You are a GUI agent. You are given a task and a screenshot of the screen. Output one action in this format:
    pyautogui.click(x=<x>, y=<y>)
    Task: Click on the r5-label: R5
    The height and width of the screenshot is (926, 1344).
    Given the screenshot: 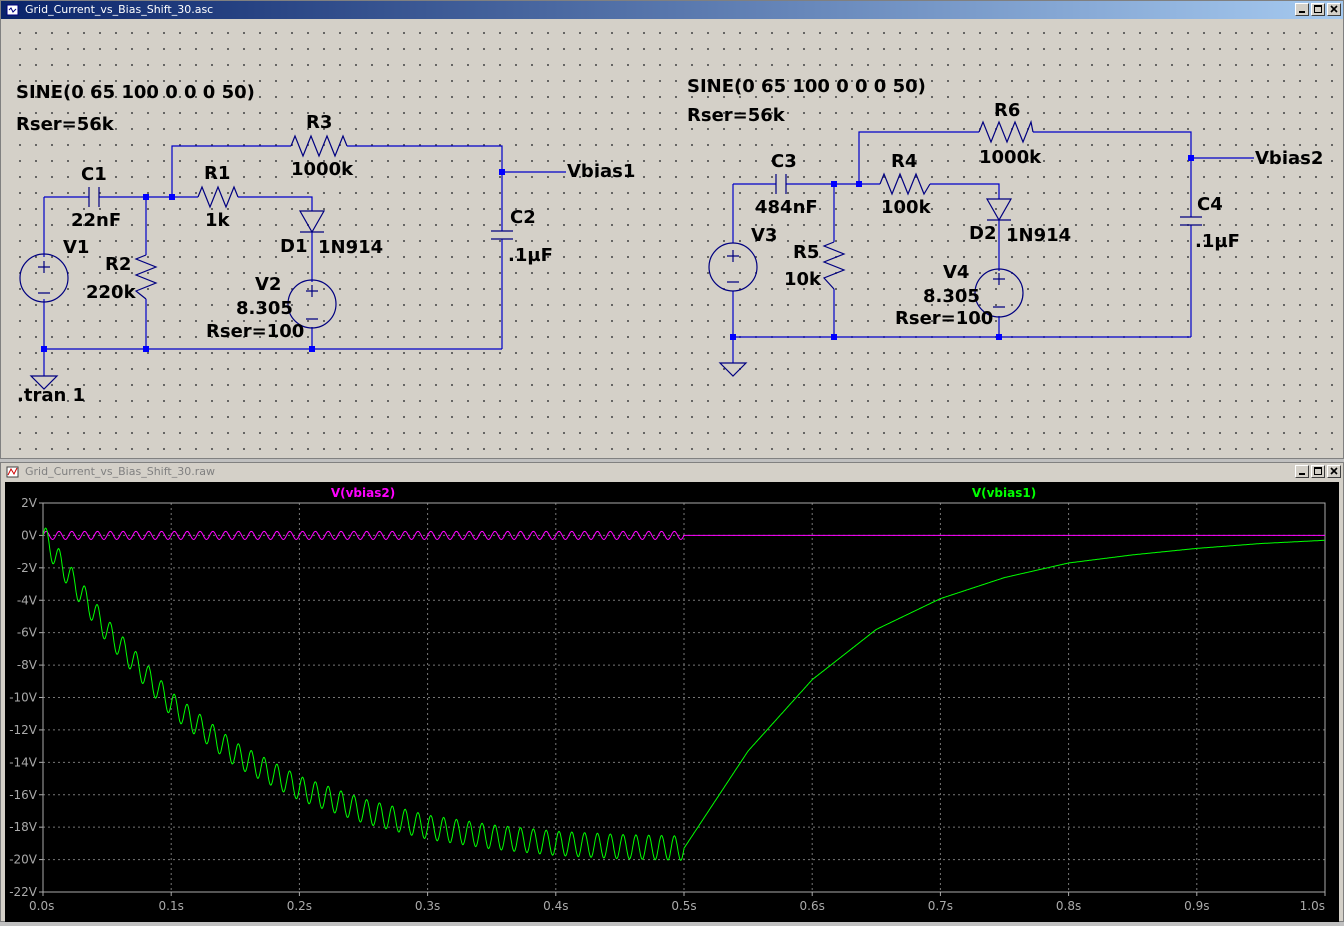 What is the action you would take?
    pyautogui.click(x=806, y=252)
    